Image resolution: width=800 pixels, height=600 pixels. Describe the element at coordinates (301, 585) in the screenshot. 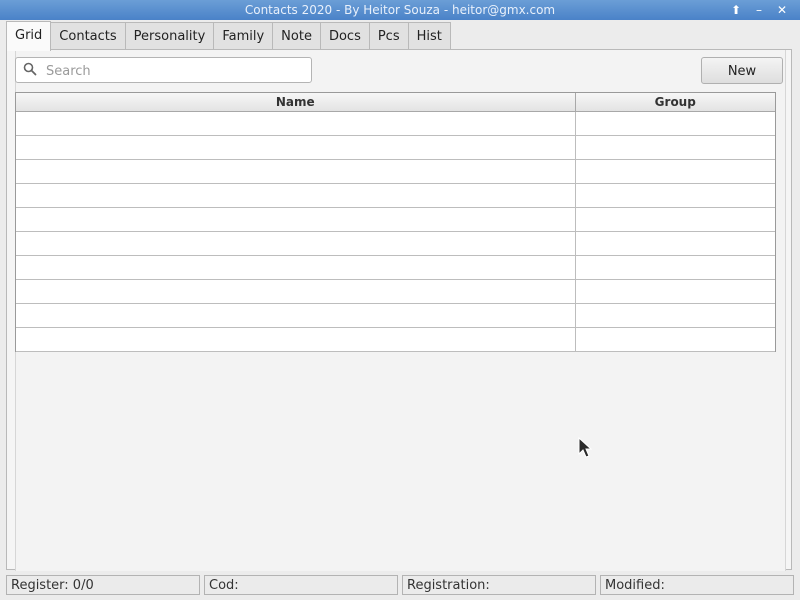

I see `status-cod: Cod:` at that location.